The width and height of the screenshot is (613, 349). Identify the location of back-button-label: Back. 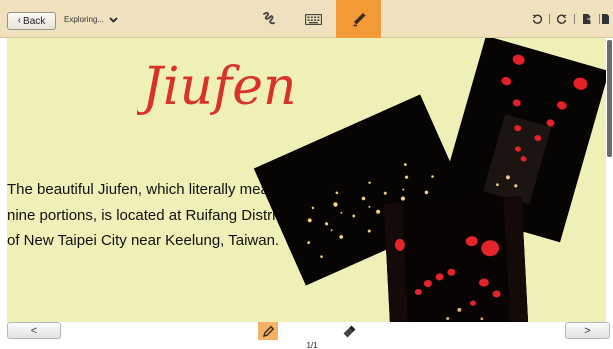
(34, 21).